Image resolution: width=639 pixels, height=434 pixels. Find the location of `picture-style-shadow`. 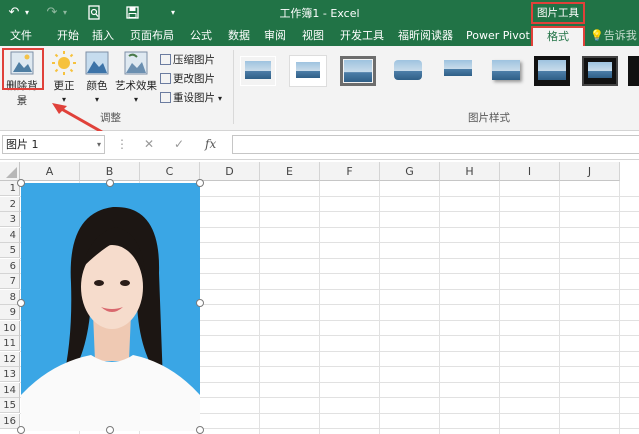

picture-style-shadow is located at coordinates (506, 71).